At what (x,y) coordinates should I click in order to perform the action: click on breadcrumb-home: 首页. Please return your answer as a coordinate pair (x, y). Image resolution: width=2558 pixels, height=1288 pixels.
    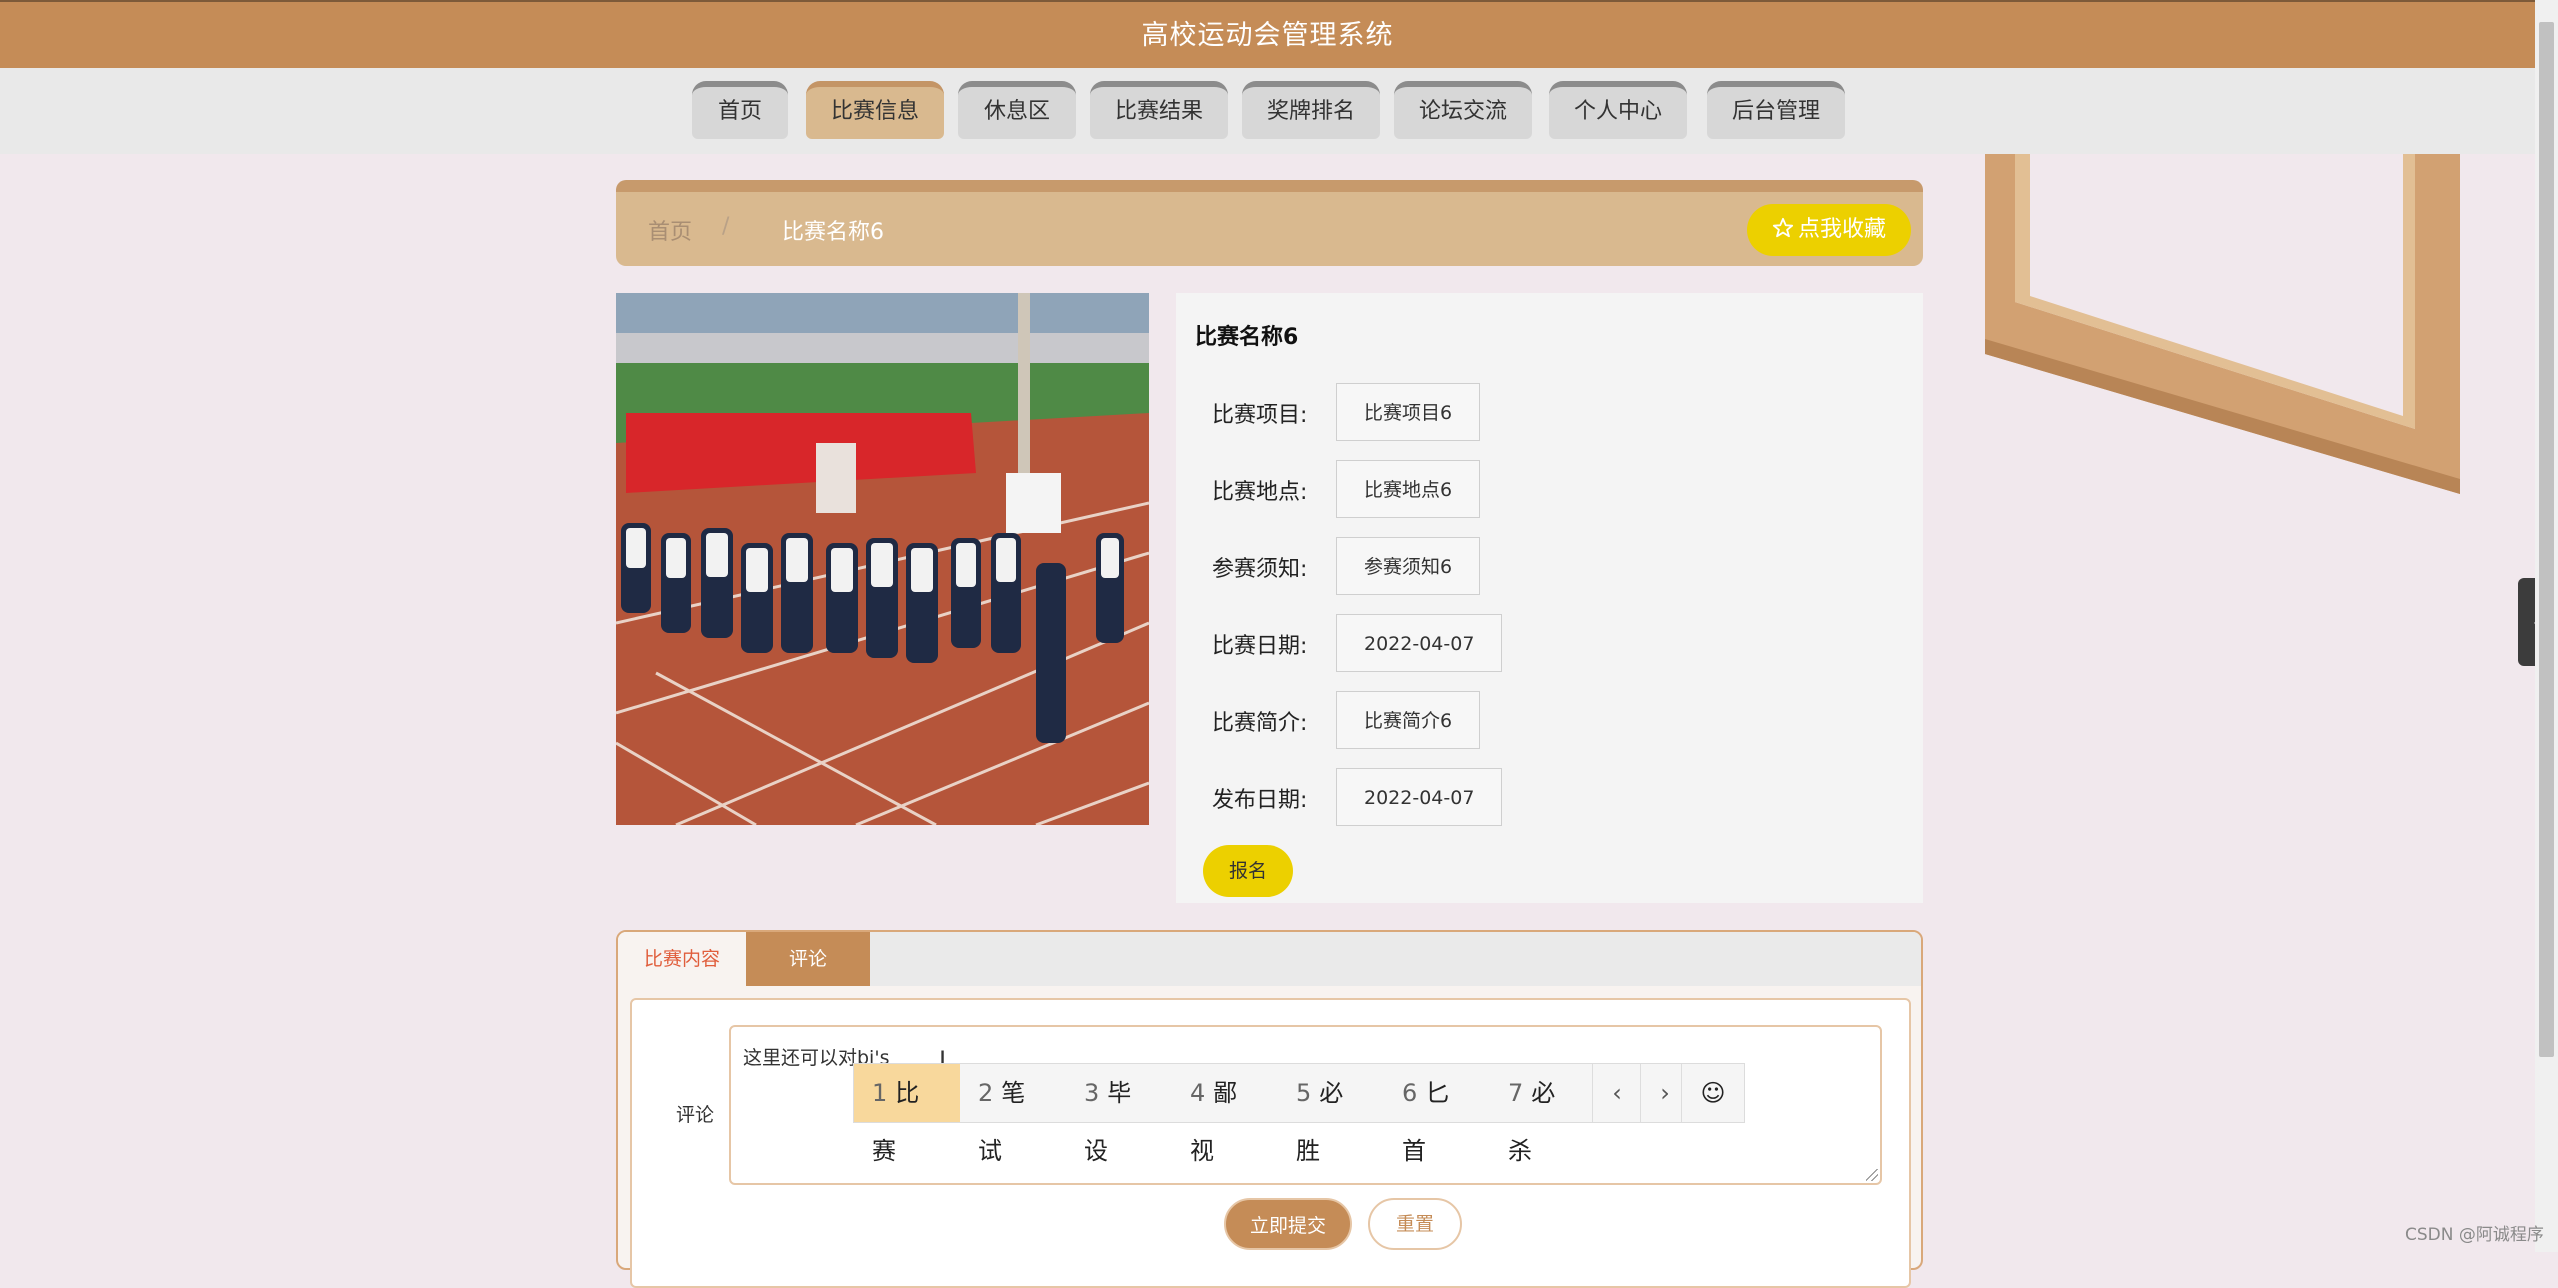
    Looking at the image, I should click on (670, 230).